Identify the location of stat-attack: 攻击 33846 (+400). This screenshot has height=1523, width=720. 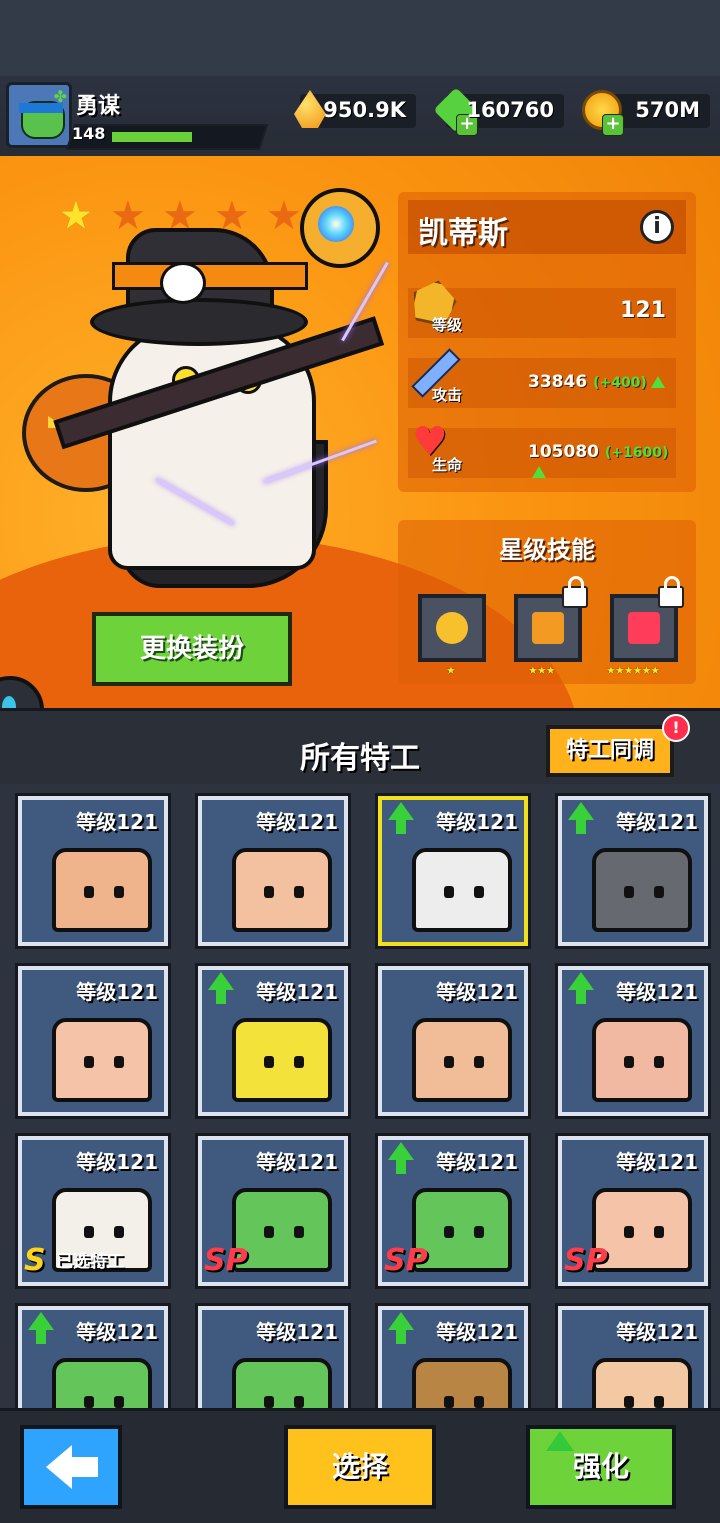
(542, 378).